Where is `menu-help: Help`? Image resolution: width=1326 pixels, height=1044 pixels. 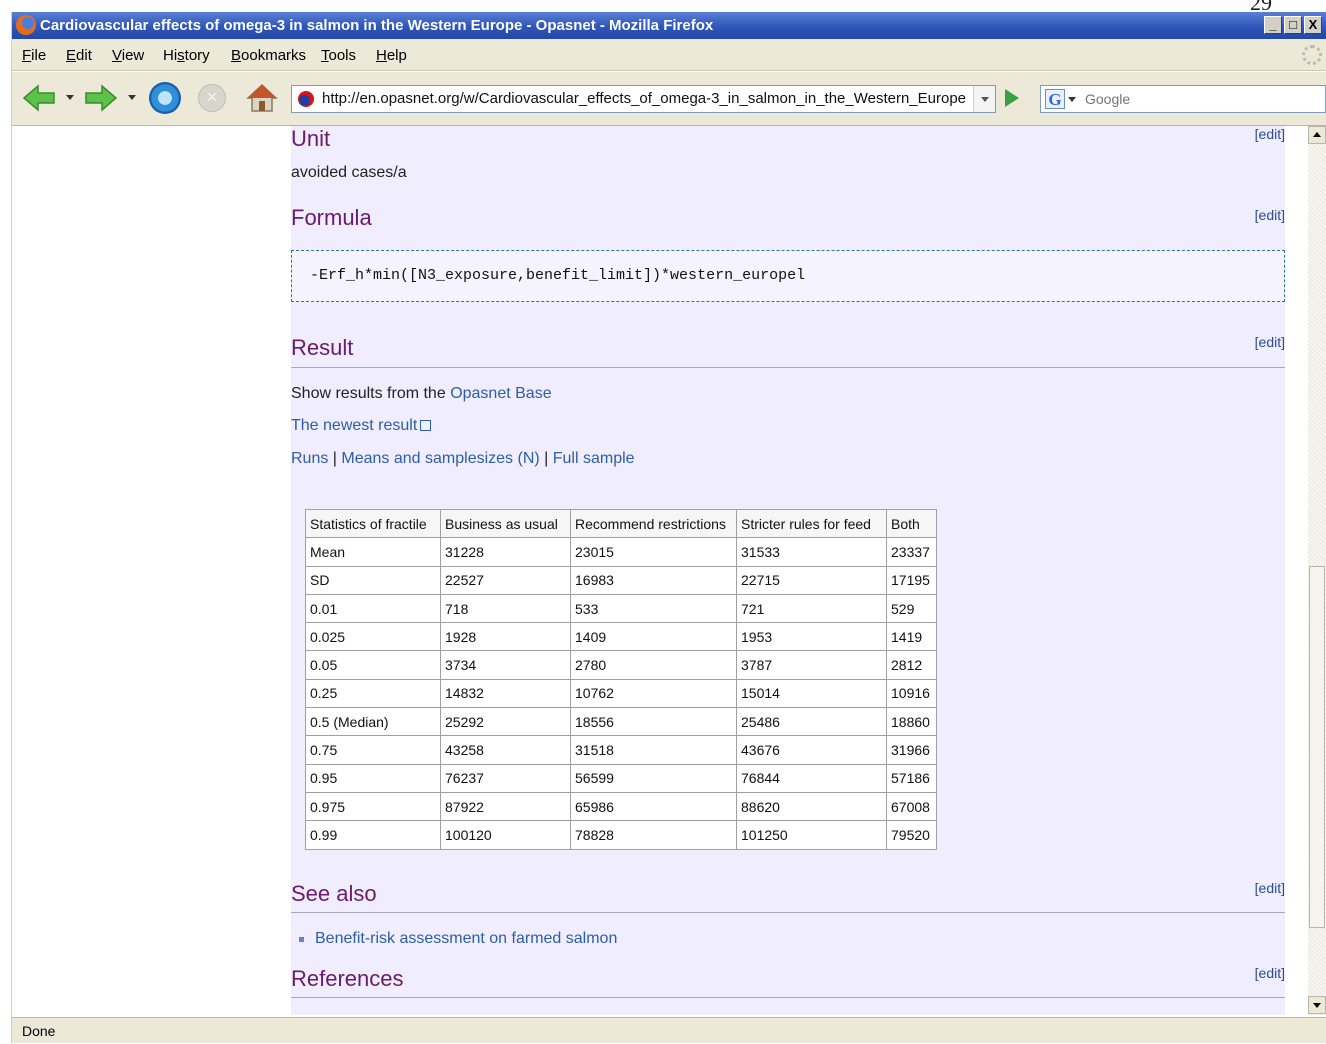 menu-help: Help is located at coordinates (391, 55).